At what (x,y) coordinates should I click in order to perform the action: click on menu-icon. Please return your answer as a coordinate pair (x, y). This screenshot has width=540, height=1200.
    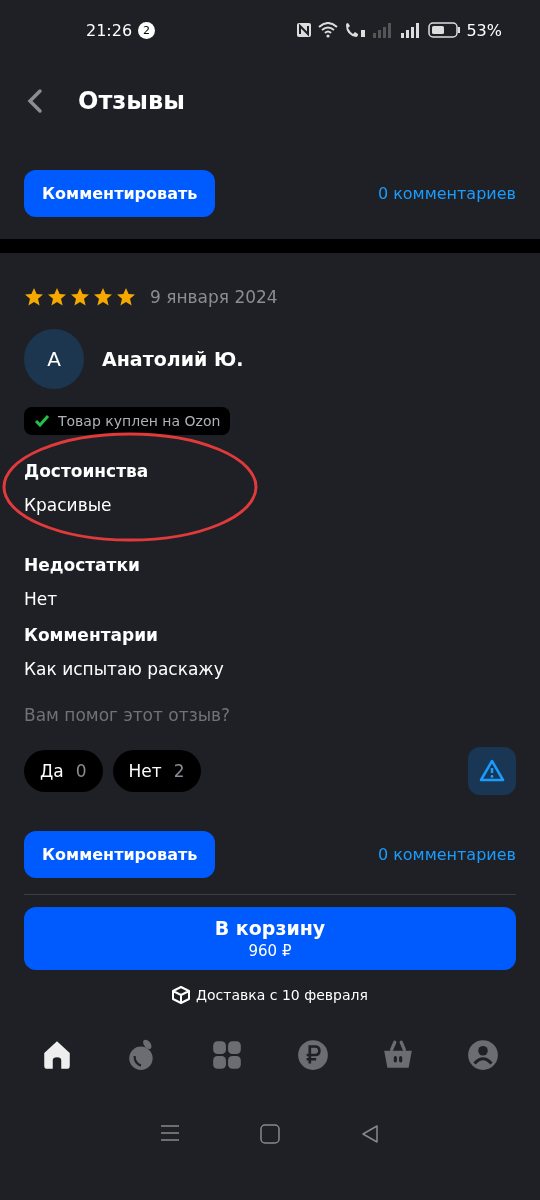
    Looking at the image, I should click on (170, 1133).